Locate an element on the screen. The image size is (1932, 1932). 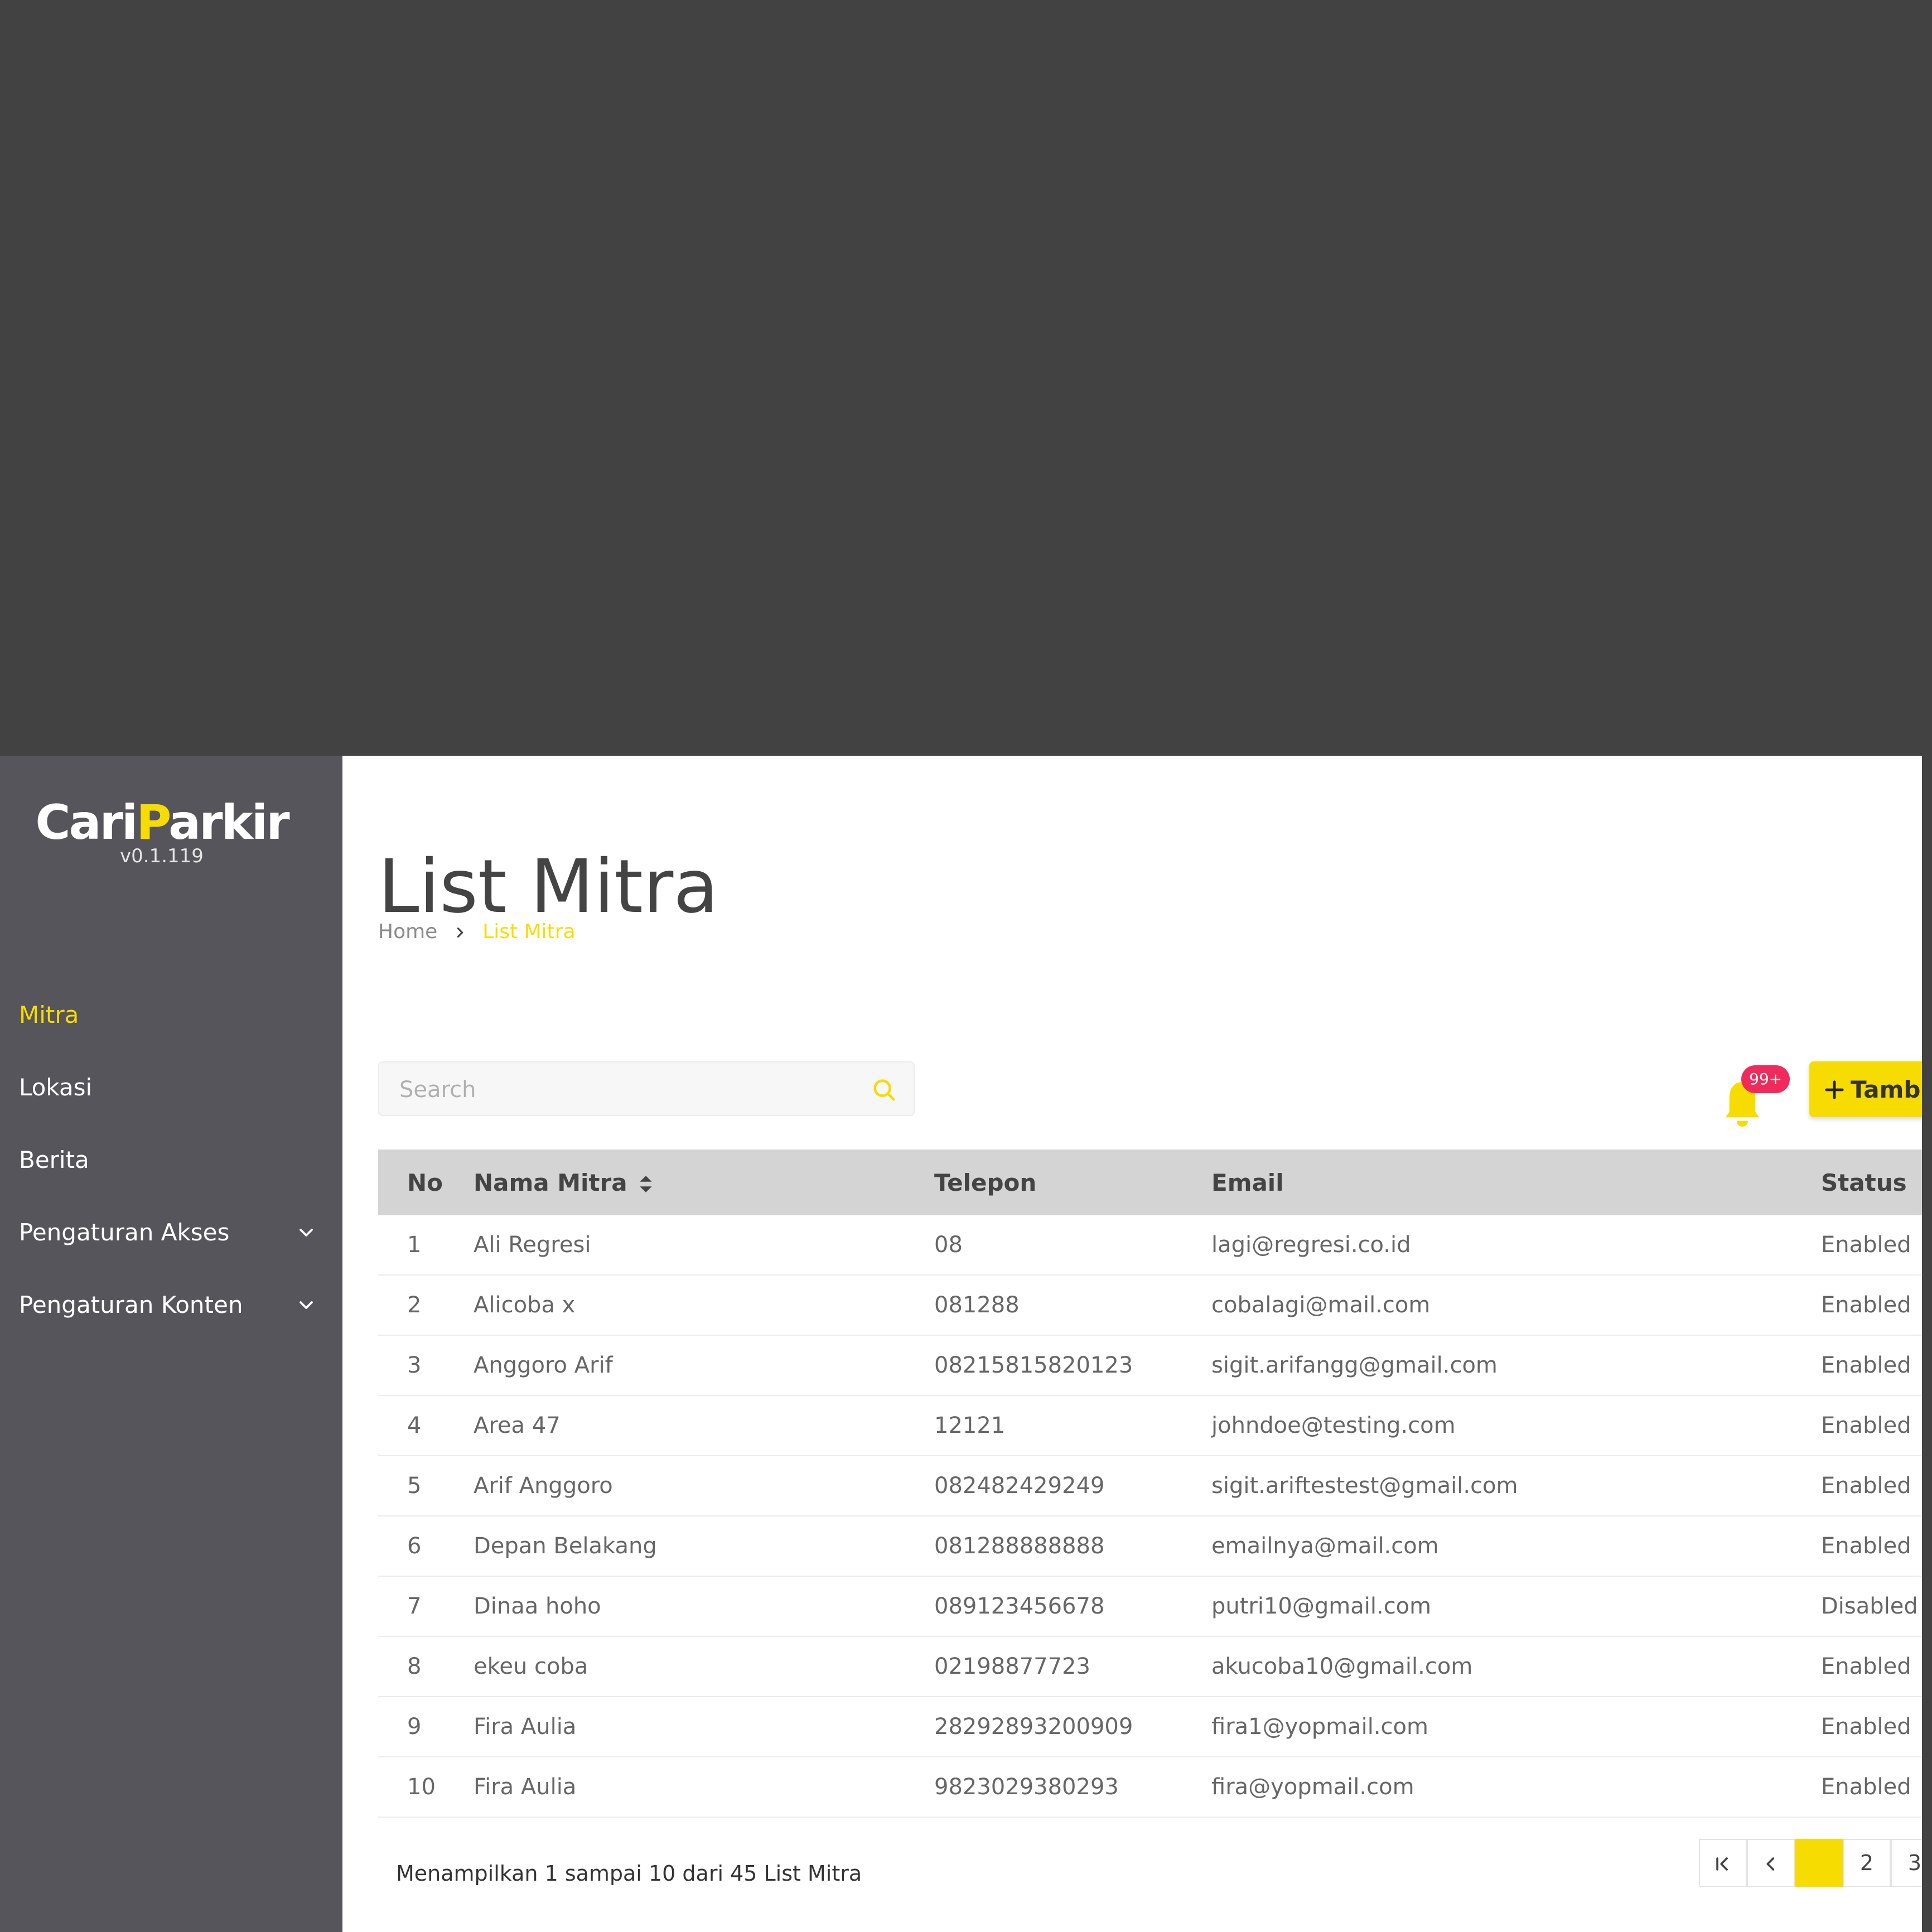
cell-telepon: 081288888888 is located at coordinates (1072, 1546).